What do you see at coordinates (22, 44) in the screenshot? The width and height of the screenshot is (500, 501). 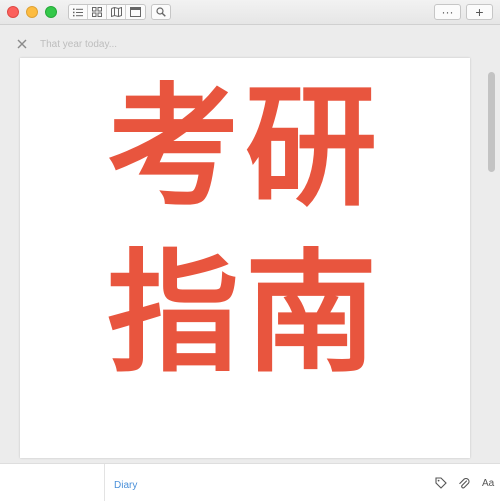 I see `close-entry-icon` at bounding box center [22, 44].